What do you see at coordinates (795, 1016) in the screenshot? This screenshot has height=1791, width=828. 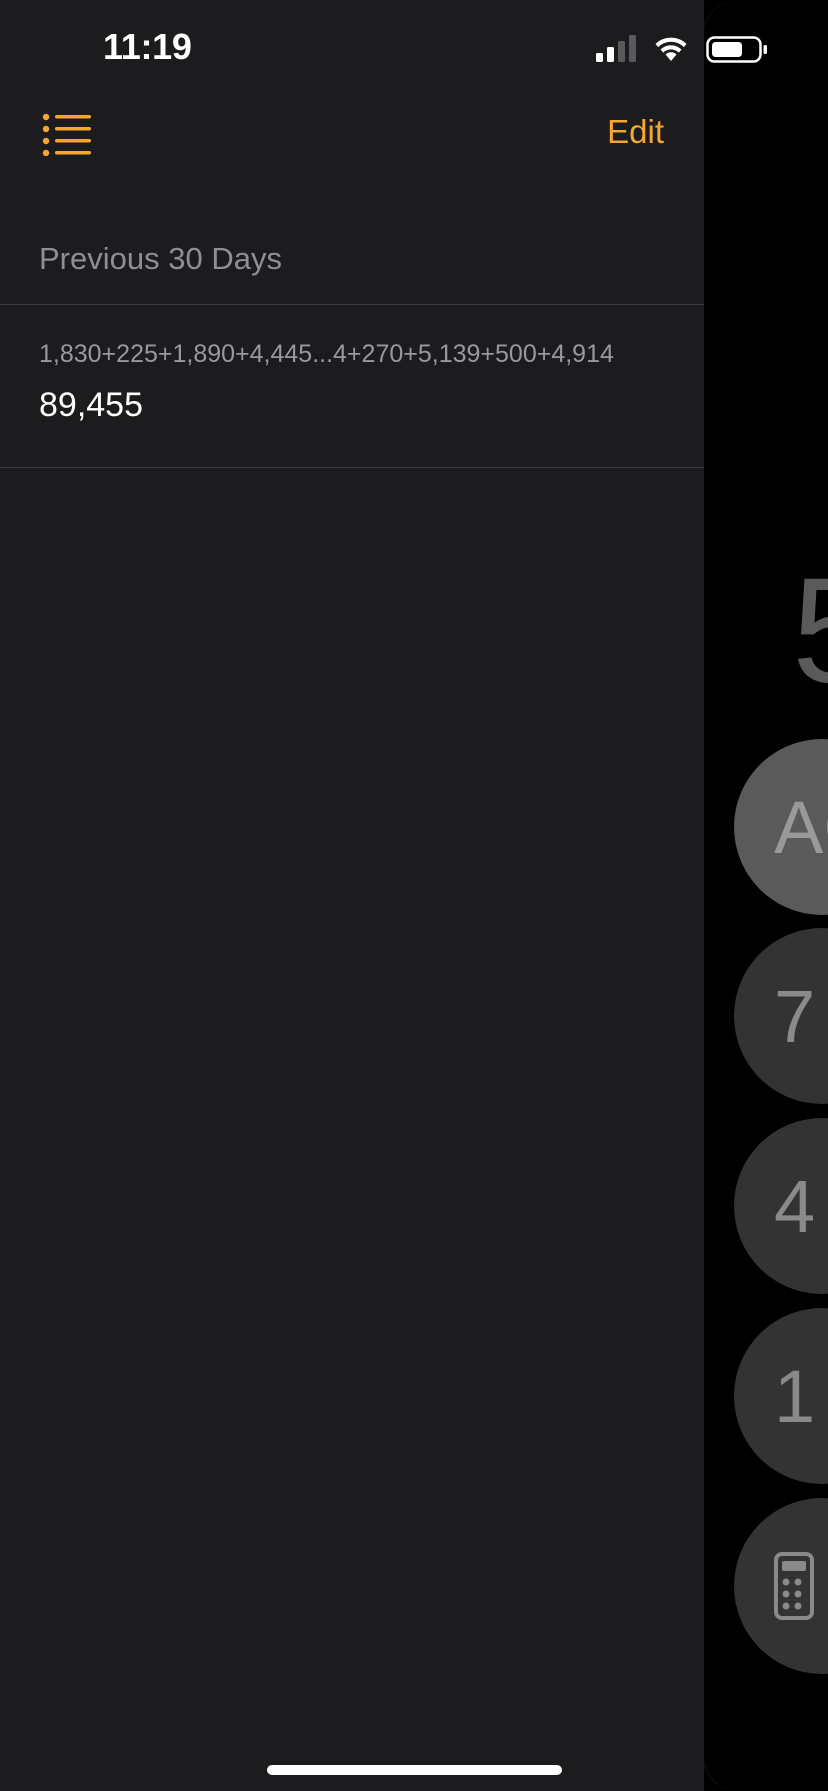 I see `digit-7-label: 7` at bounding box center [795, 1016].